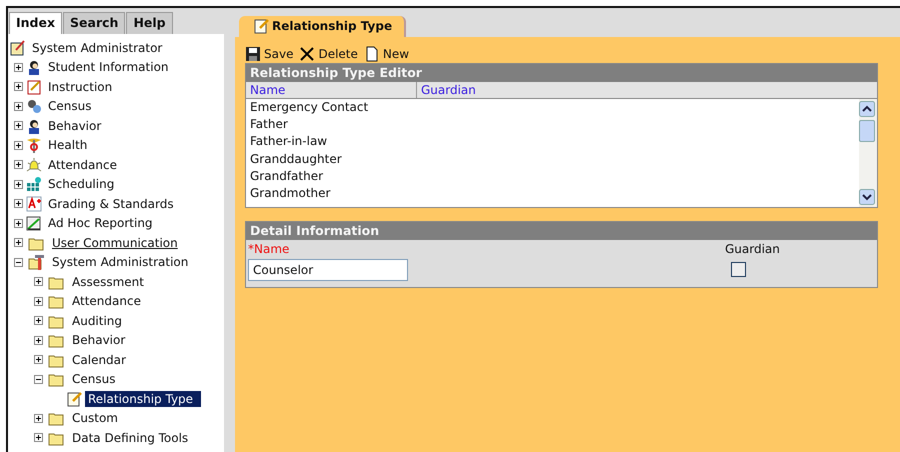 The height and width of the screenshot is (452, 900). Describe the element at coordinates (97, 48) in the screenshot. I see `tree-root: System Administrator` at that location.